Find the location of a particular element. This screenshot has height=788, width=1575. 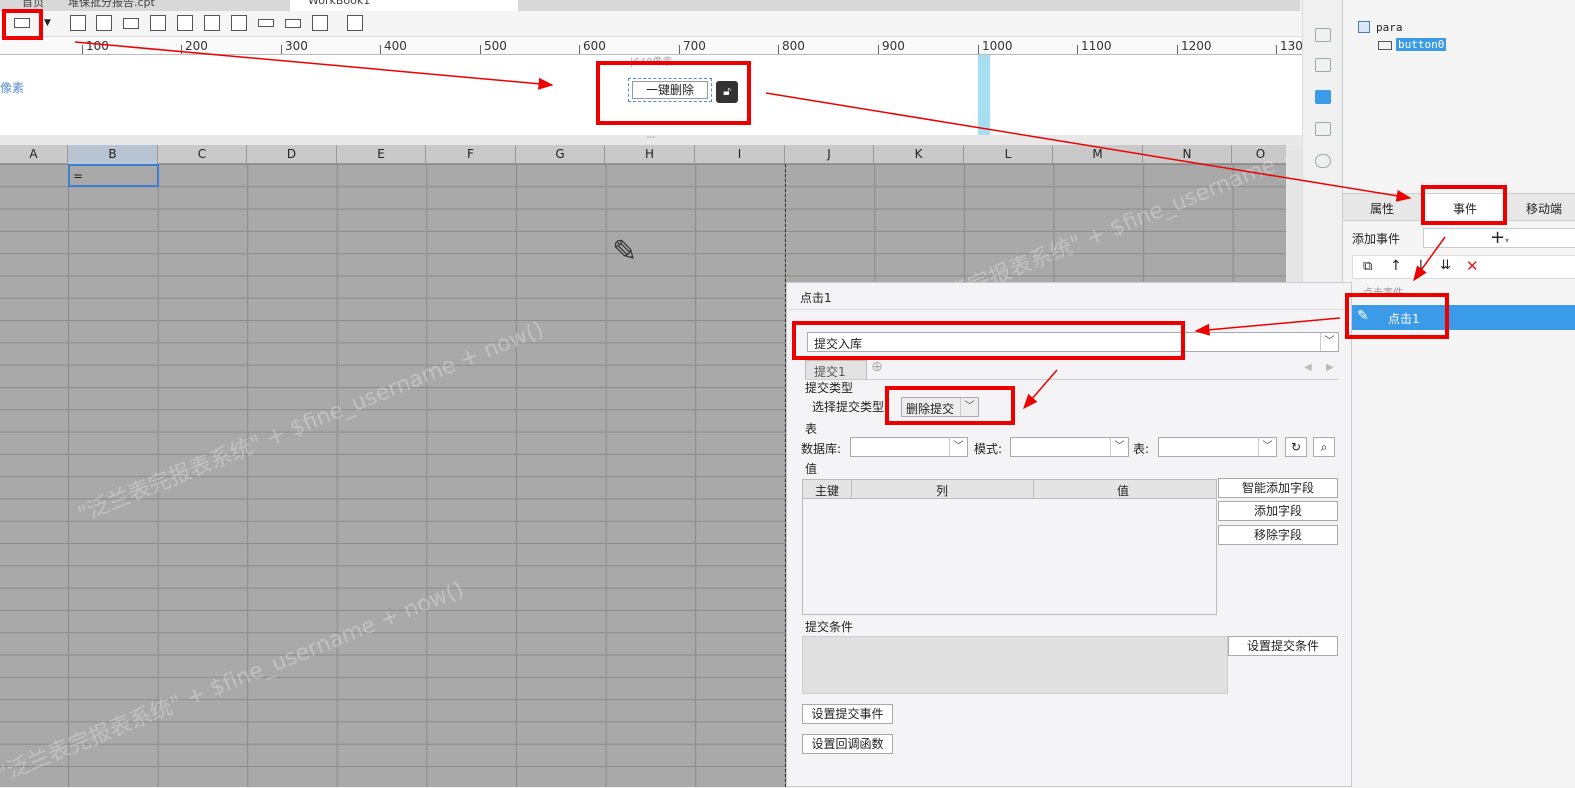

button-tree-icon is located at coordinates (1385, 45).